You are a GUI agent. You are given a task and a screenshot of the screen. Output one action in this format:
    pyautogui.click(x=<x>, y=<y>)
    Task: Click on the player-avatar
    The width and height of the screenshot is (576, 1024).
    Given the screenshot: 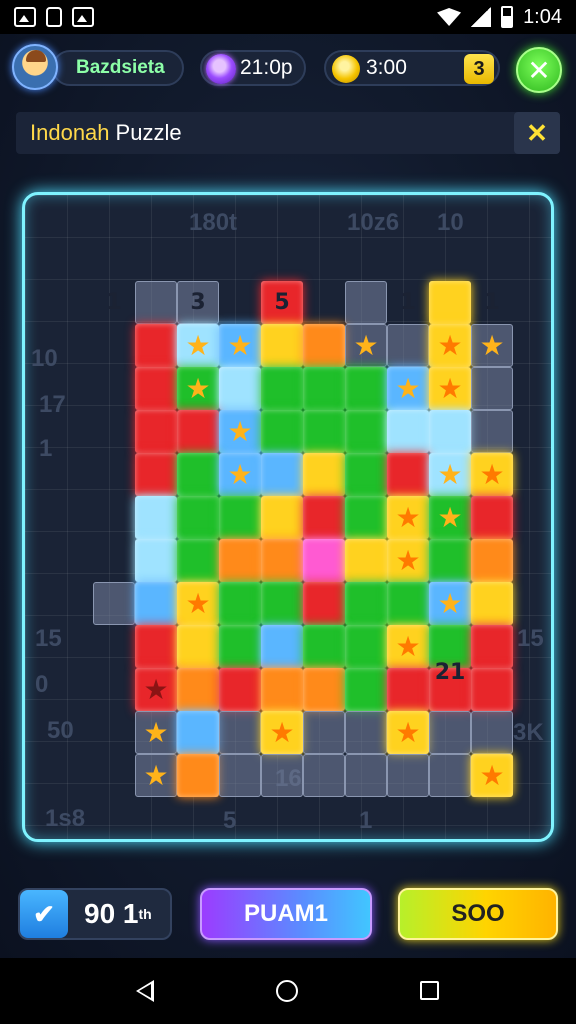 What is the action you would take?
    pyautogui.click(x=35, y=67)
    